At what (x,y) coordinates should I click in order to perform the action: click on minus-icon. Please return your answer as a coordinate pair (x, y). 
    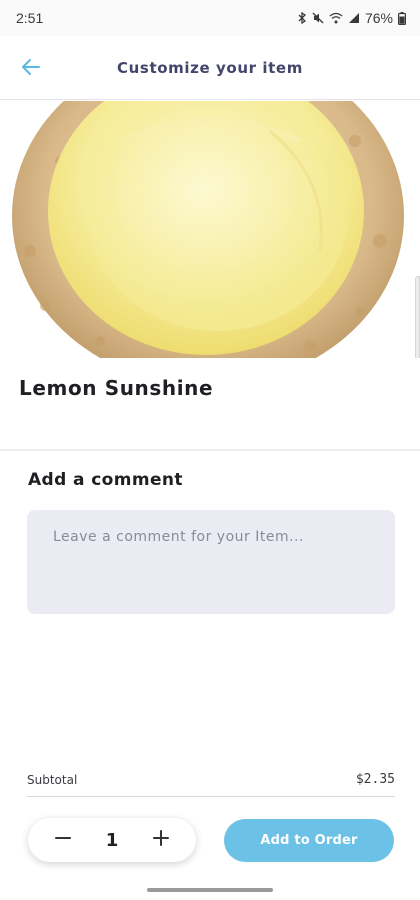
    Looking at the image, I should click on (63, 840).